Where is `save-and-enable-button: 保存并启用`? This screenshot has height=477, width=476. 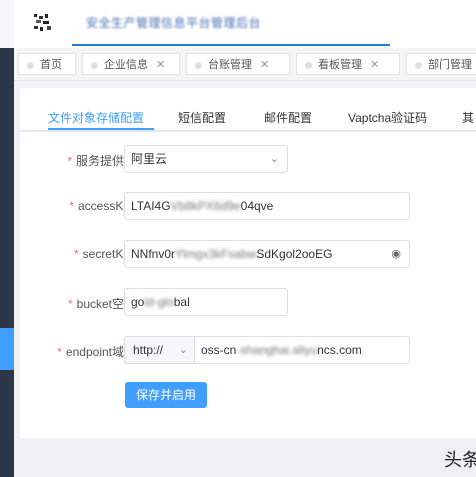
save-and-enable-button: 保存并启用 is located at coordinates (166, 395).